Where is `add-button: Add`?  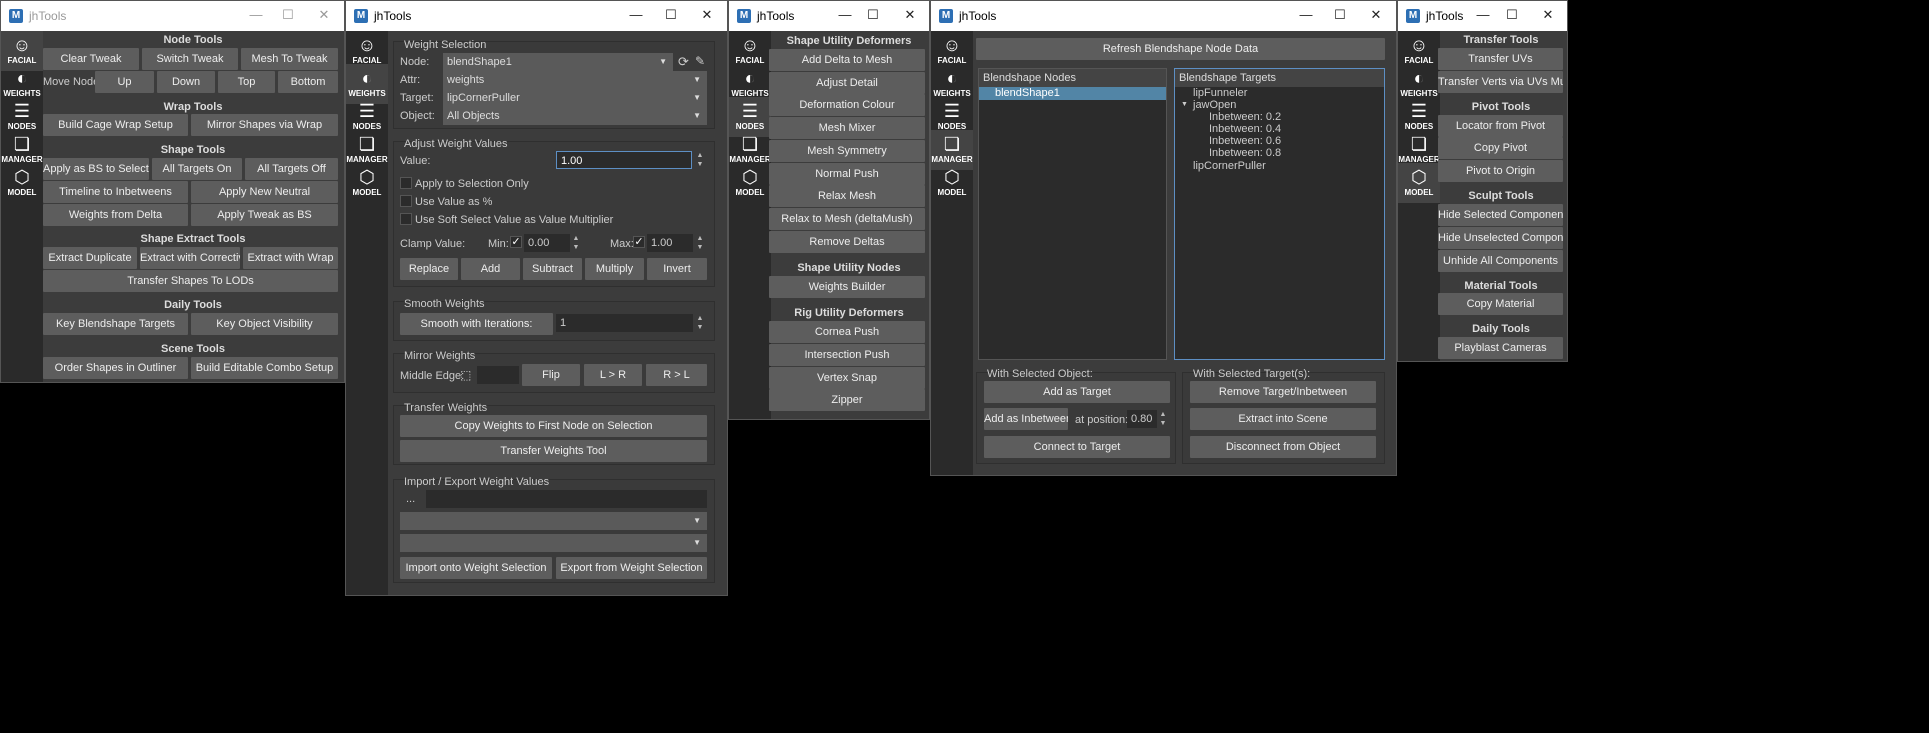 add-button: Add is located at coordinates (490, 269).